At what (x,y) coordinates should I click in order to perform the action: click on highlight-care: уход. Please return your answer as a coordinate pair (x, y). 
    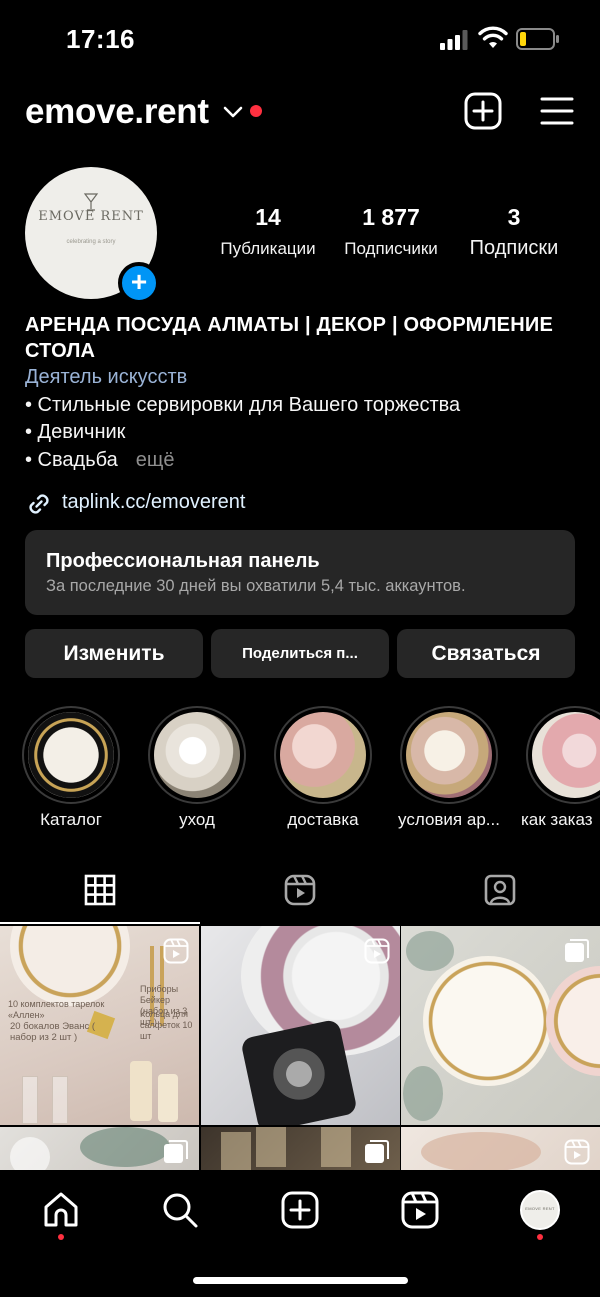
    Looking at the image, I should click on (197, 768).